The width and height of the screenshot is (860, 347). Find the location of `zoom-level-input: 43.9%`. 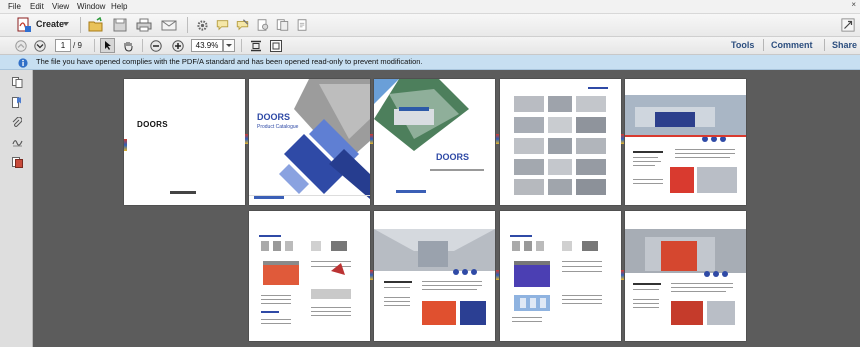

zoom-level-input: 43.9% is located at coordinates (207, 45).